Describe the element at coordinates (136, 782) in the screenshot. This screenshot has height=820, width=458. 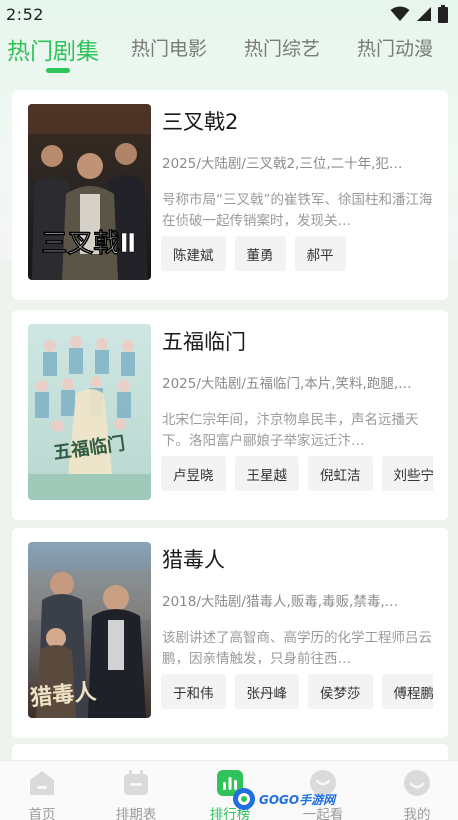
I see `calendar-icon` at that location.